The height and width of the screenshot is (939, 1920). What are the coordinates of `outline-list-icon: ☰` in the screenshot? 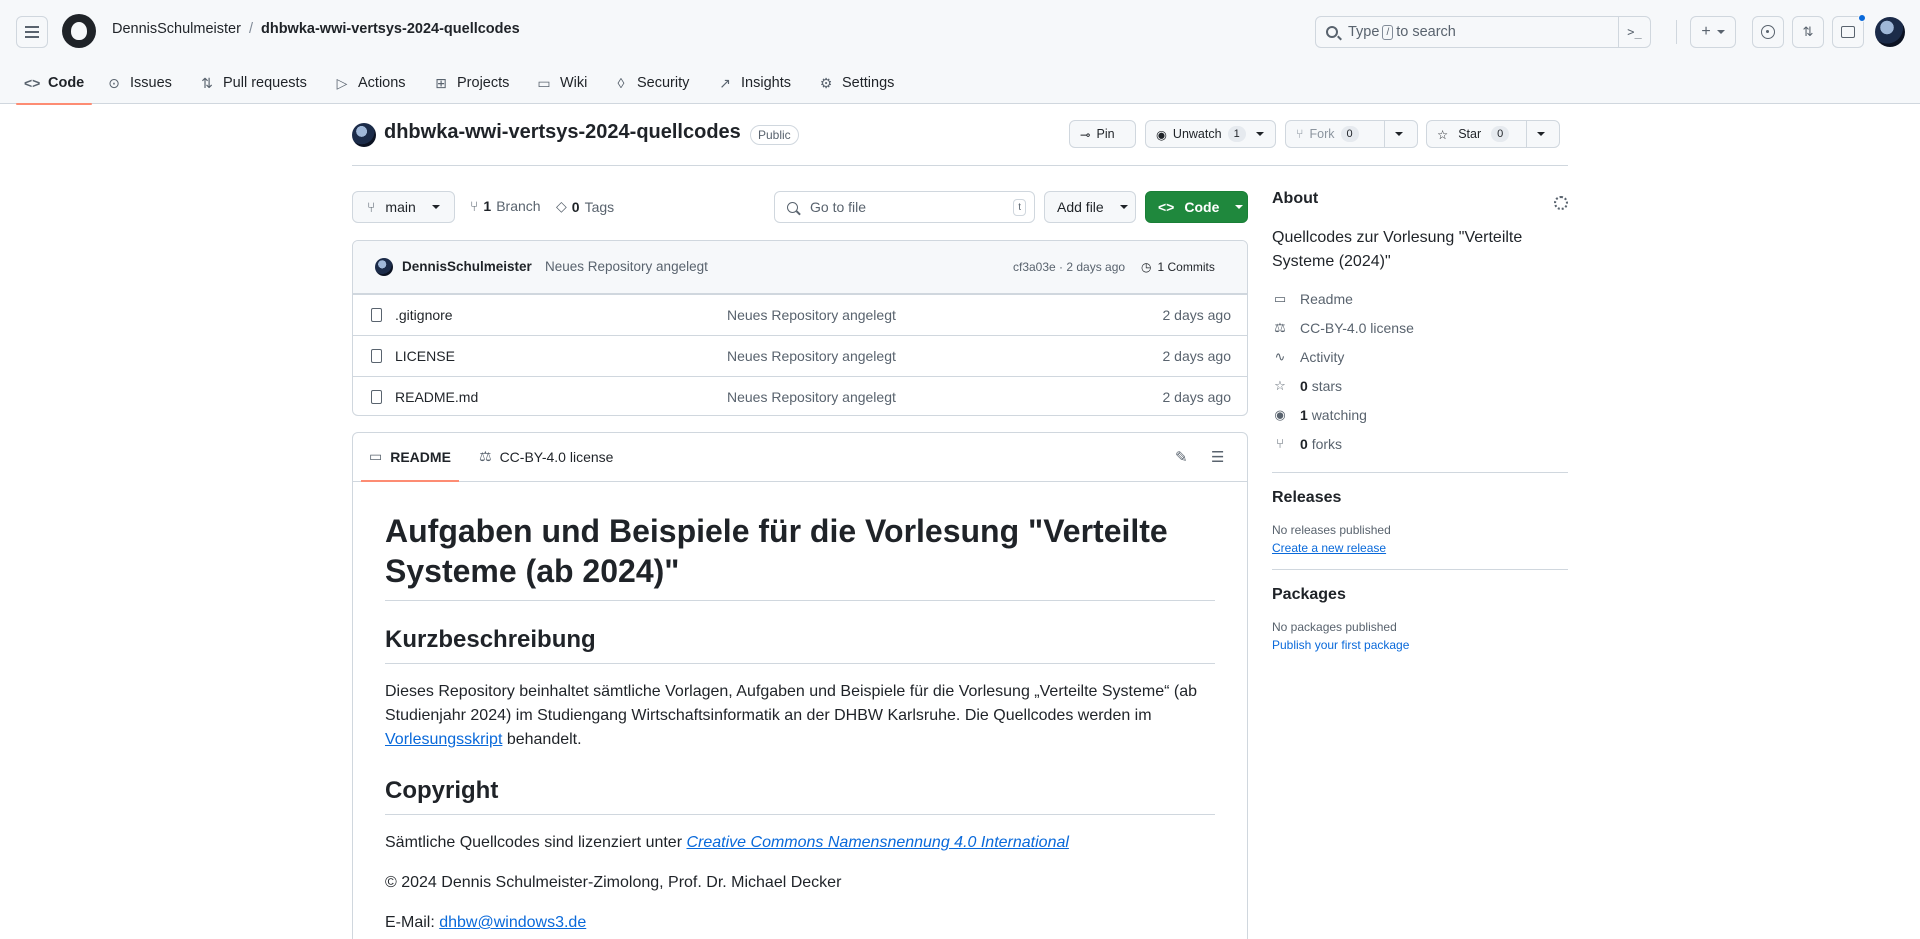 It's located at (1217, 457).